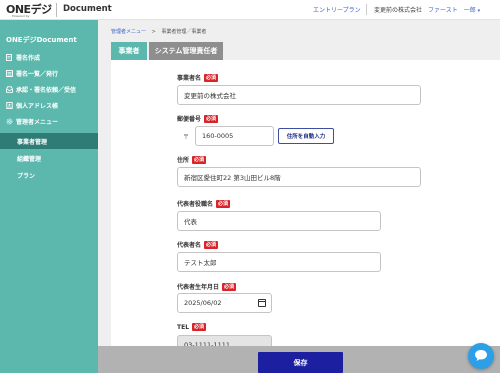  What do you see at coordinates (185, 137) in the screenshot?
I see `postal-mark-icon: 〒` at bounding box center [185, 137].